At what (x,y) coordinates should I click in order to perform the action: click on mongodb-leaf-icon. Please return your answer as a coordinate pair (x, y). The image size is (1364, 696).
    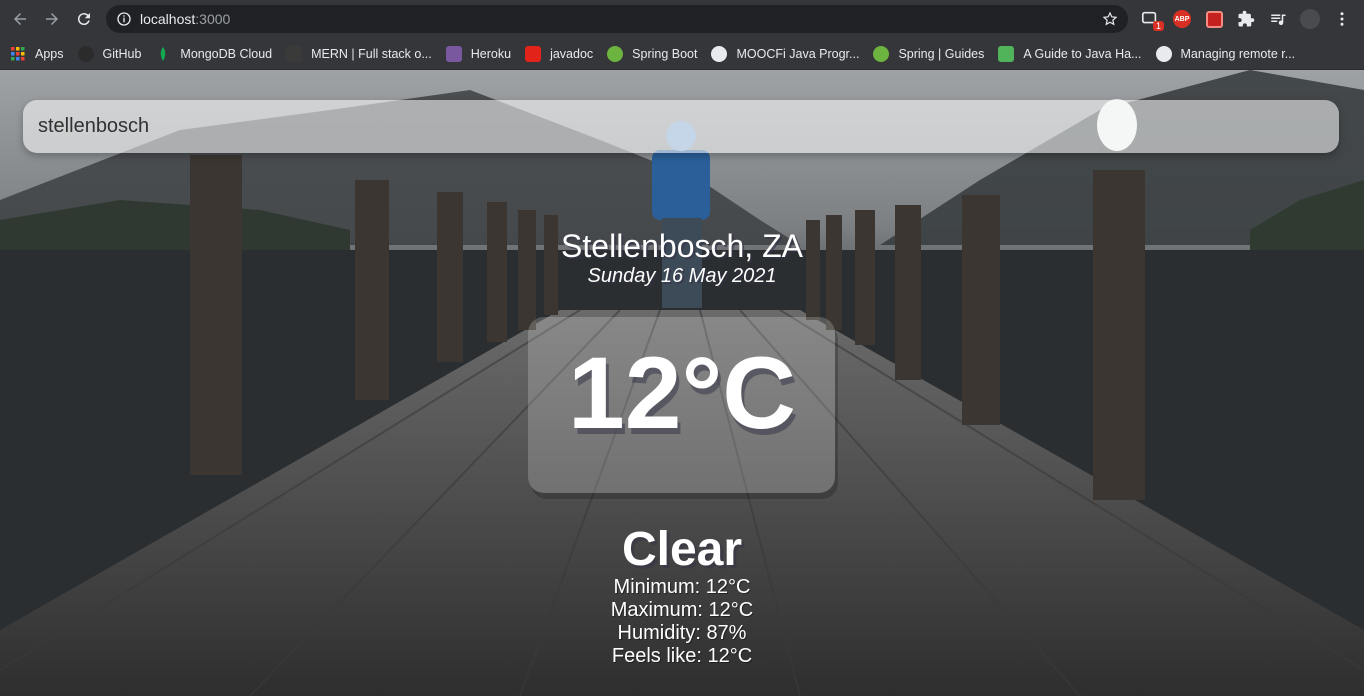
    Looking at the image, I should click on (163, 54).